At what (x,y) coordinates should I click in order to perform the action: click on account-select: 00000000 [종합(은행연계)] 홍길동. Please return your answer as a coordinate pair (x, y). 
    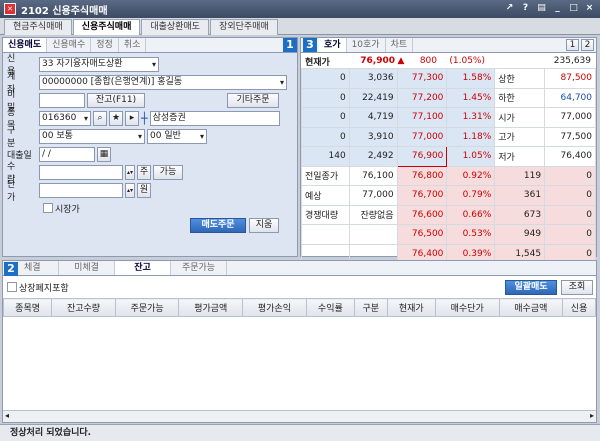
    Looking at the image, I should click on (163, 82).